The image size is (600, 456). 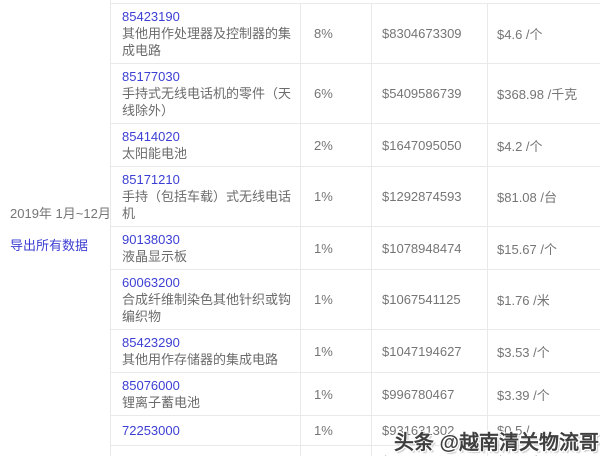 I want to click on product-description: 手持式无线电话机的零件（天线除外）, so click(x=207, y=102).